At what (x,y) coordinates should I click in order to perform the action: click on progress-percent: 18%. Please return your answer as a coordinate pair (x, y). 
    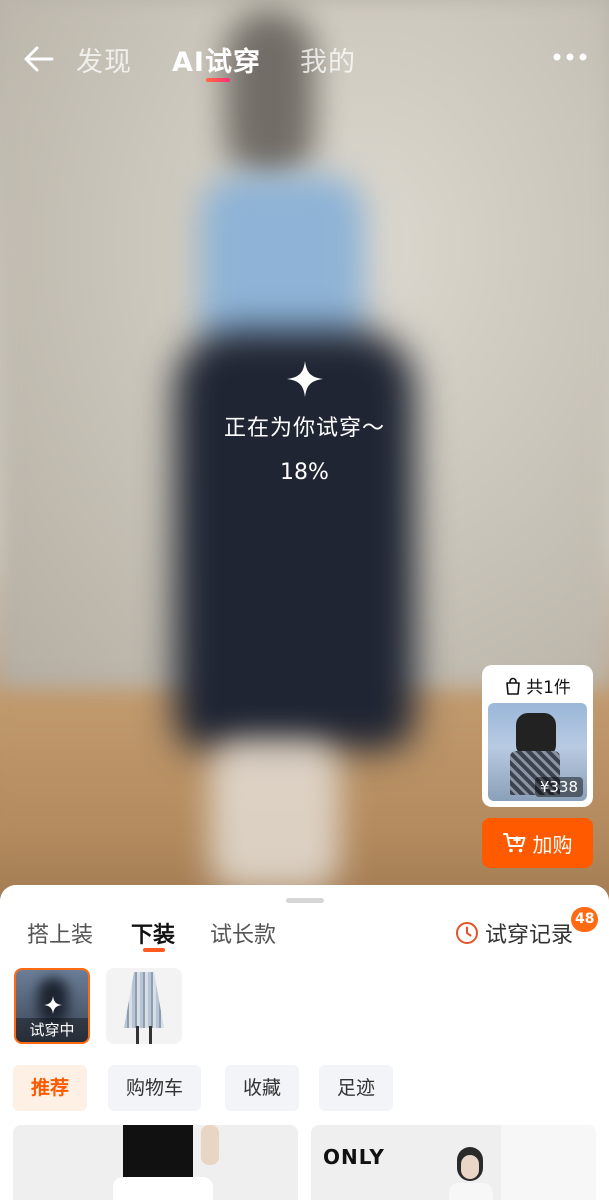
    Looking at the image, I should click on (304, 472).